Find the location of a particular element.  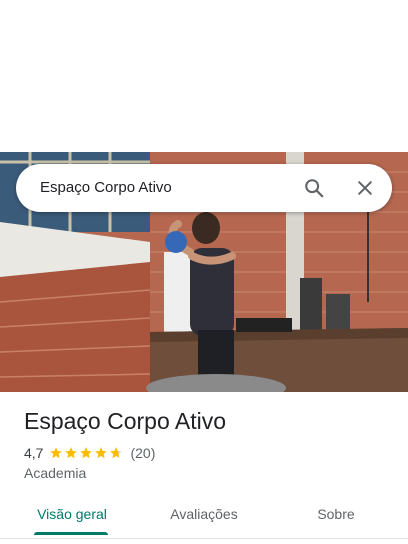

search-icon is located at coordinates (314, 188).